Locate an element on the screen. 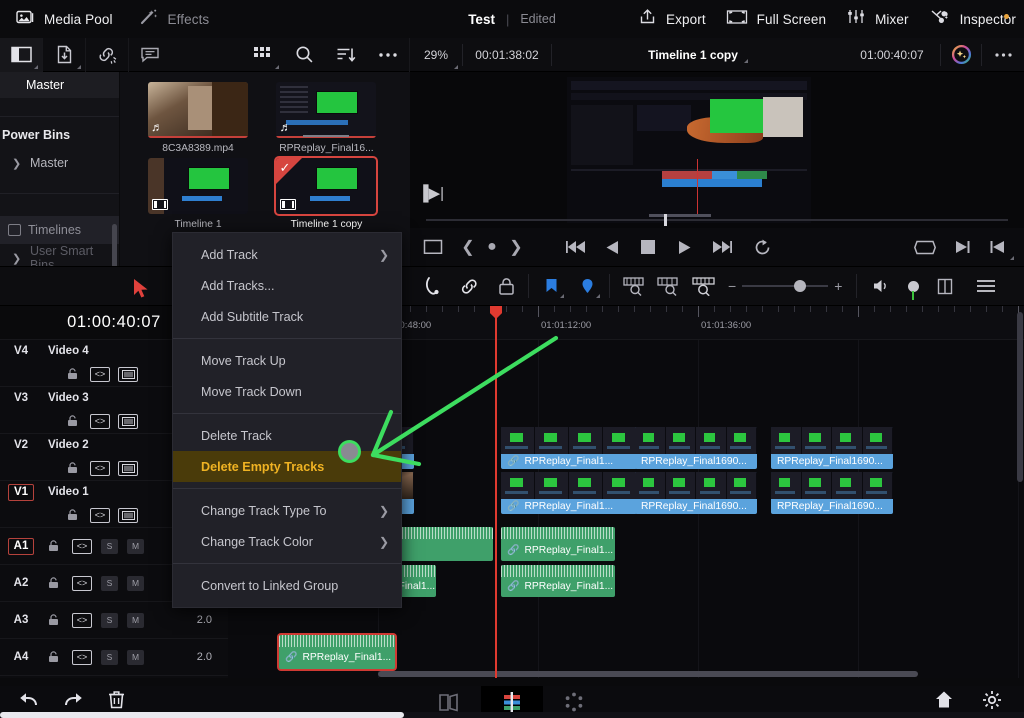  play-reverse-icon is located at coordinates (612, 247).